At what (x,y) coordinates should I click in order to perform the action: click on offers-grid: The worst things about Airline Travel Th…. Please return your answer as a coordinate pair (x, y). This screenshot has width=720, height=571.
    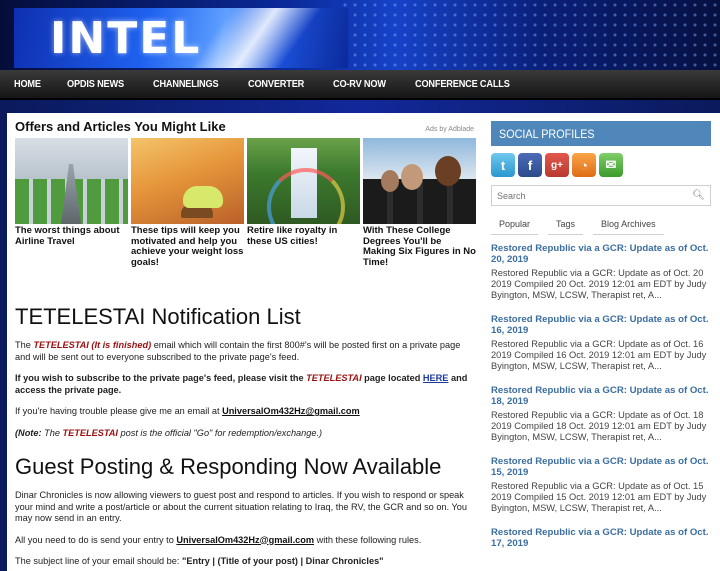
    Looking at the image, I should click on (245, 203).